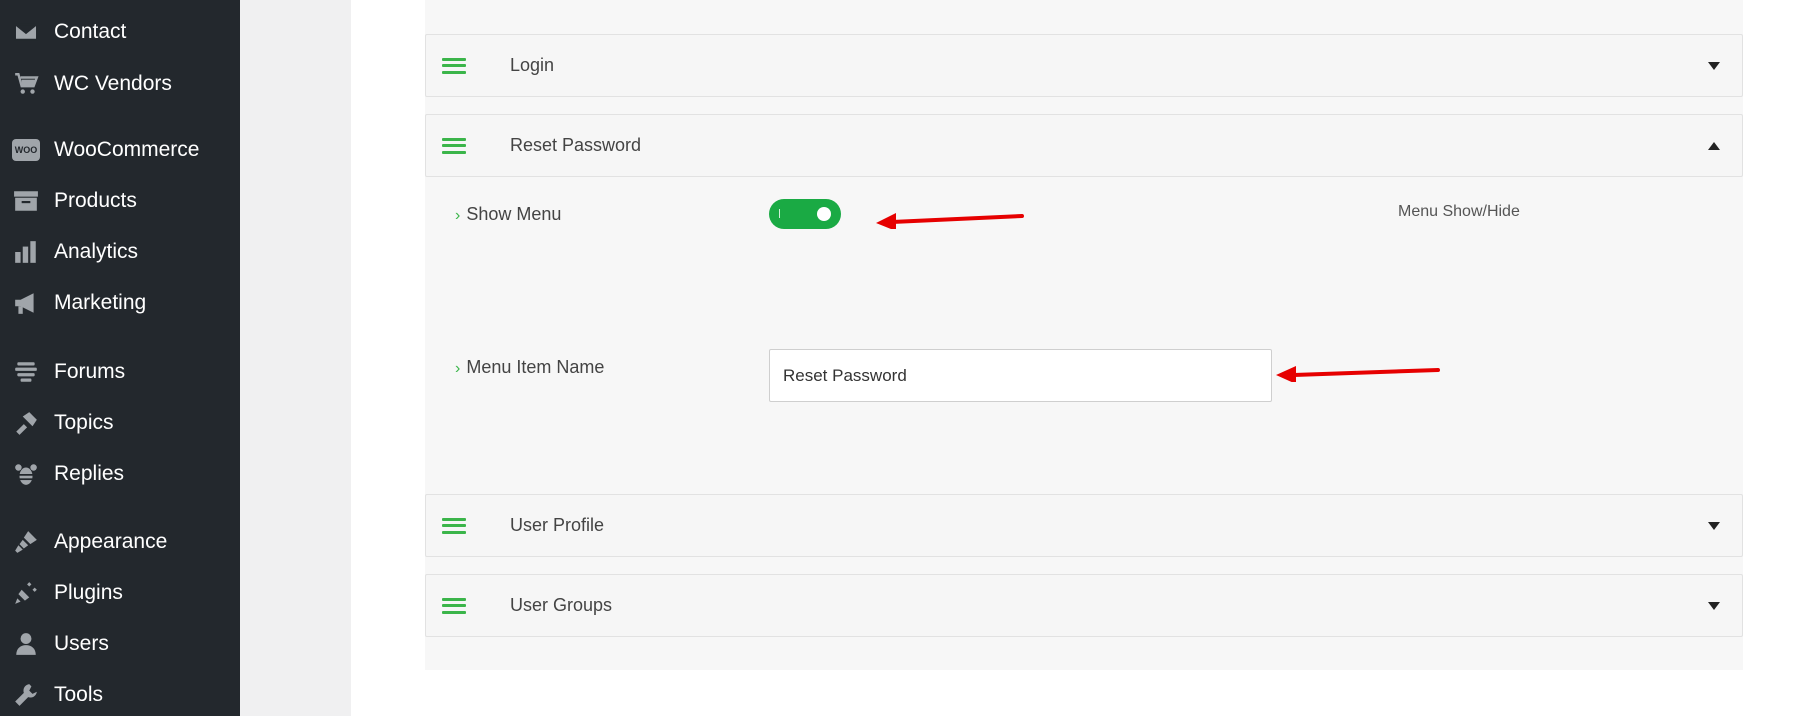 This screenshot has width=1801, height=716. Describe the element at coordinates (26, 423) in the screenshot. I see `topics-icon` at that location.